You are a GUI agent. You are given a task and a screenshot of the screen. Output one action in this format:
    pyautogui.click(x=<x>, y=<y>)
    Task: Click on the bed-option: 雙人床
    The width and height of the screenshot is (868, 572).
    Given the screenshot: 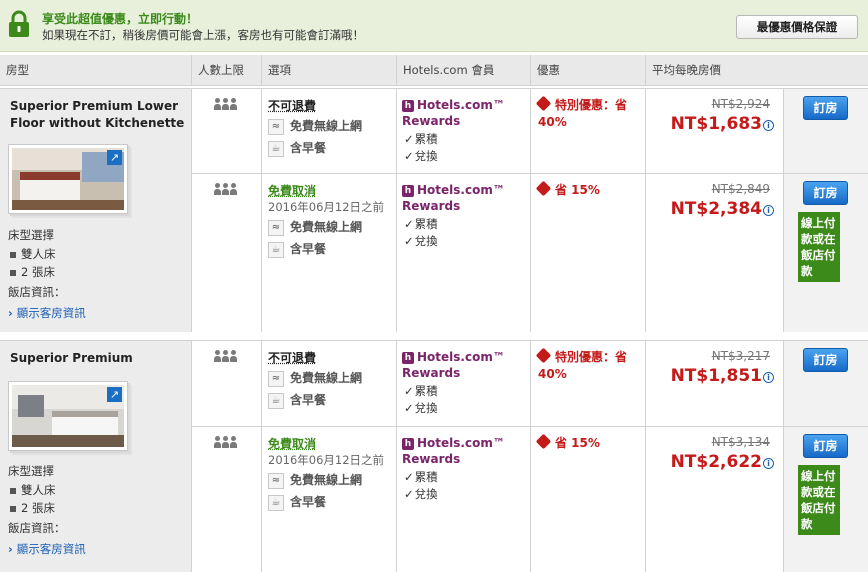 What is the action you would take?
    pyautogui.click(x=33, y=490)
    